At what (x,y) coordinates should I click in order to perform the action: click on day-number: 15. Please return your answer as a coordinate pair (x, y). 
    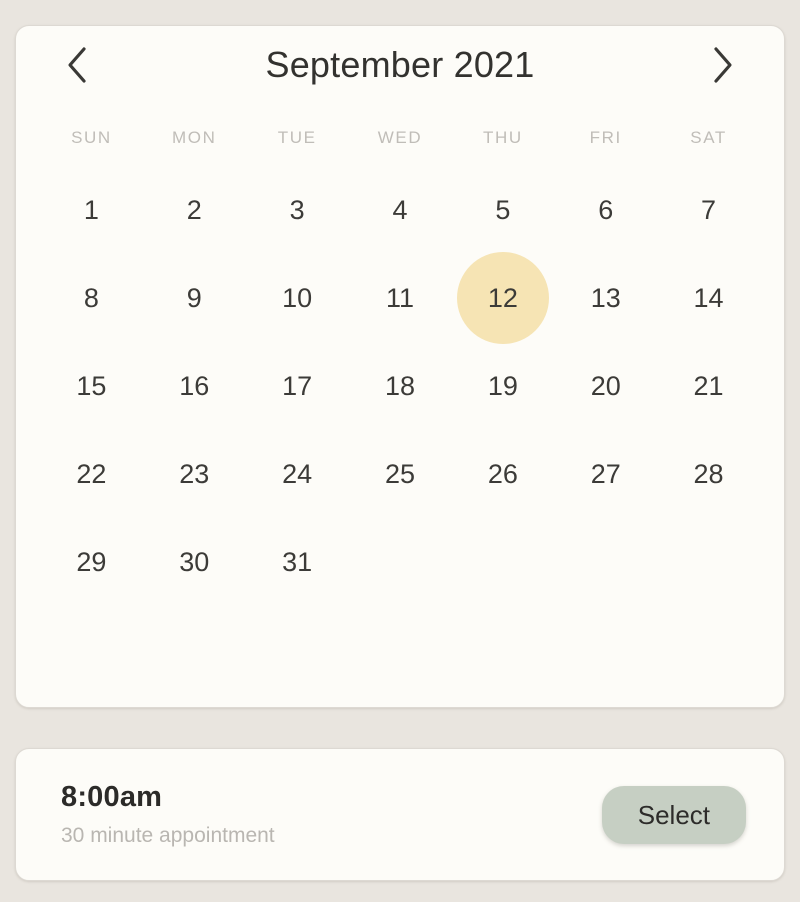
    Looking at the image, I should click on (91, 385).